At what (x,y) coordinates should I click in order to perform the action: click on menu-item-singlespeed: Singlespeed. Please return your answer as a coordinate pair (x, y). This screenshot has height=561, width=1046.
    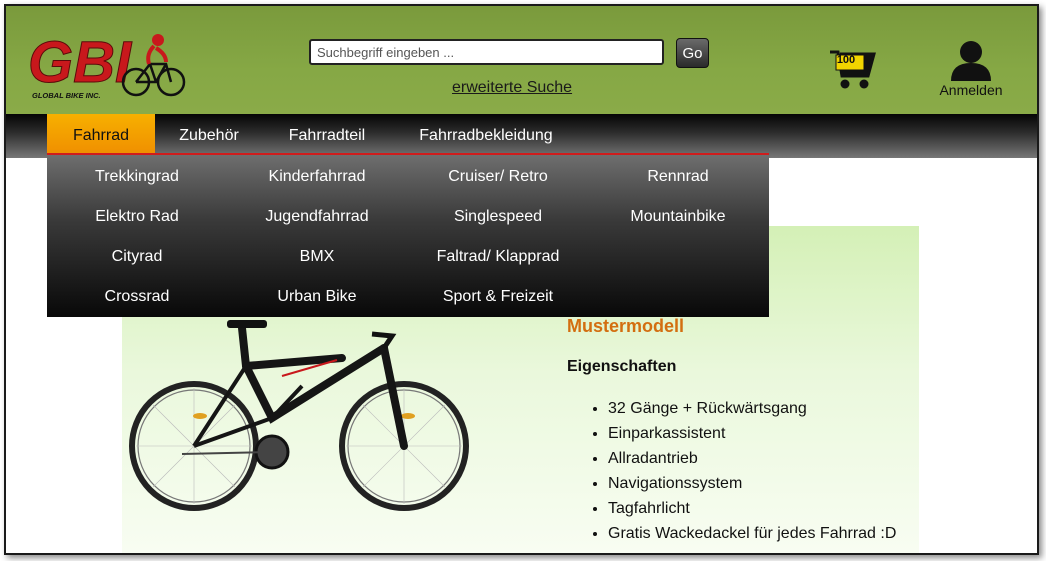
    Looking at the image, I should click on (498, 217).